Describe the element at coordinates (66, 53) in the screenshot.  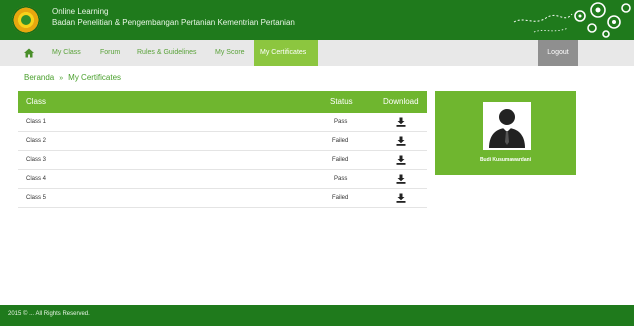
I see `nav-item-my-class: My Class` at that location.